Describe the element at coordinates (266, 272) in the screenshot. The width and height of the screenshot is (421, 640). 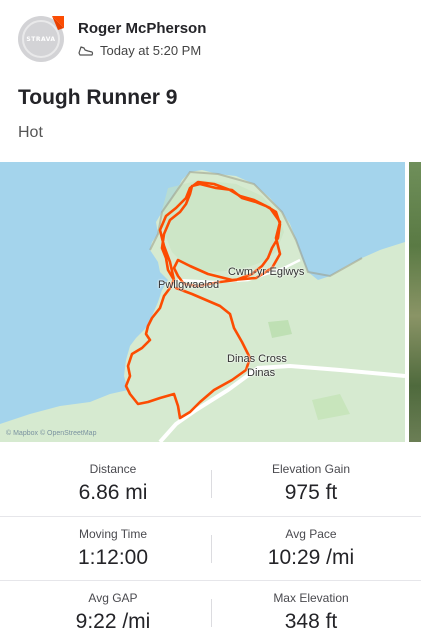
I see `map-label-cwm: Cwm-yr-Eglwys` at that location.